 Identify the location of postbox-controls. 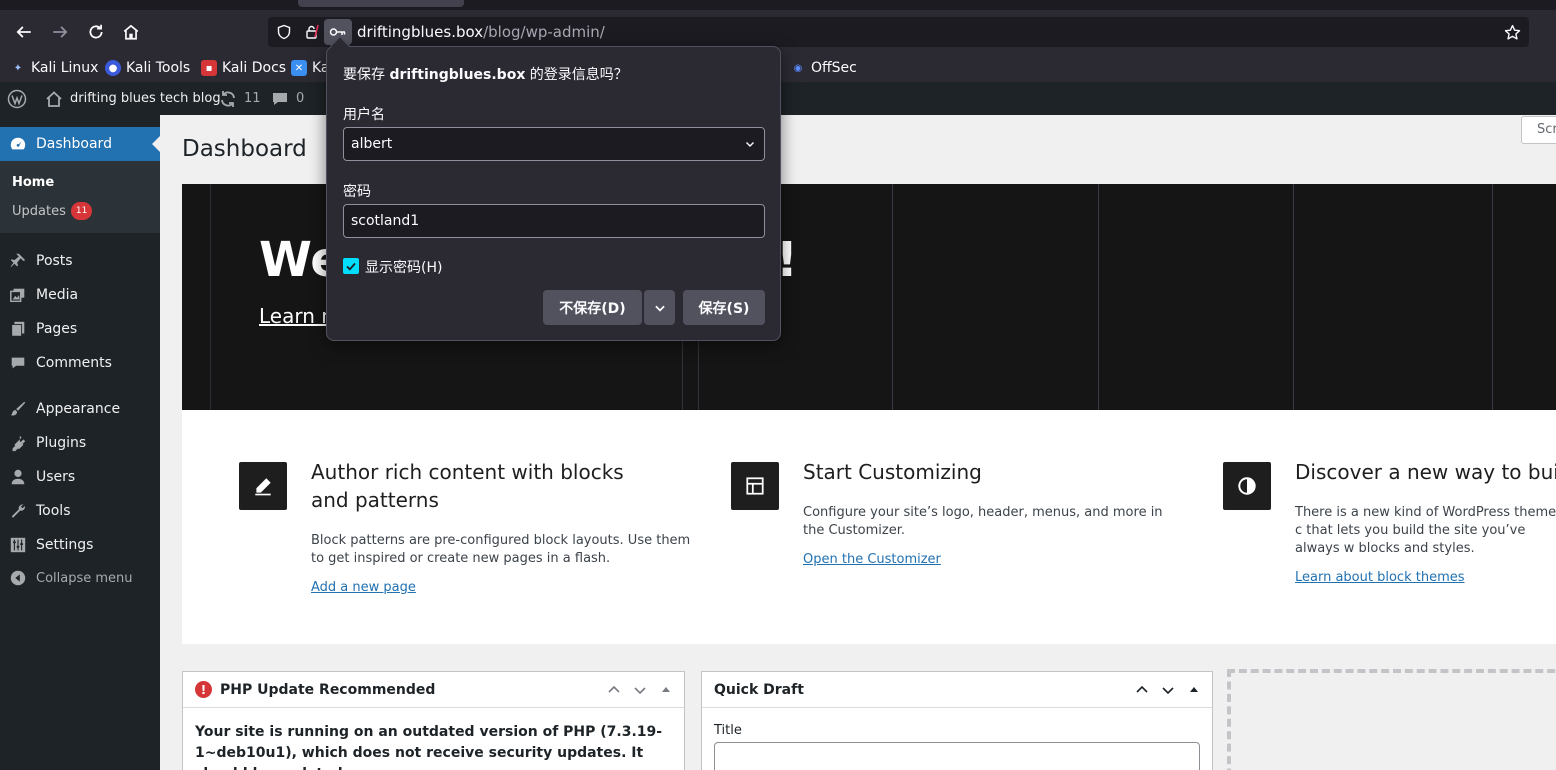
(1168, 690).